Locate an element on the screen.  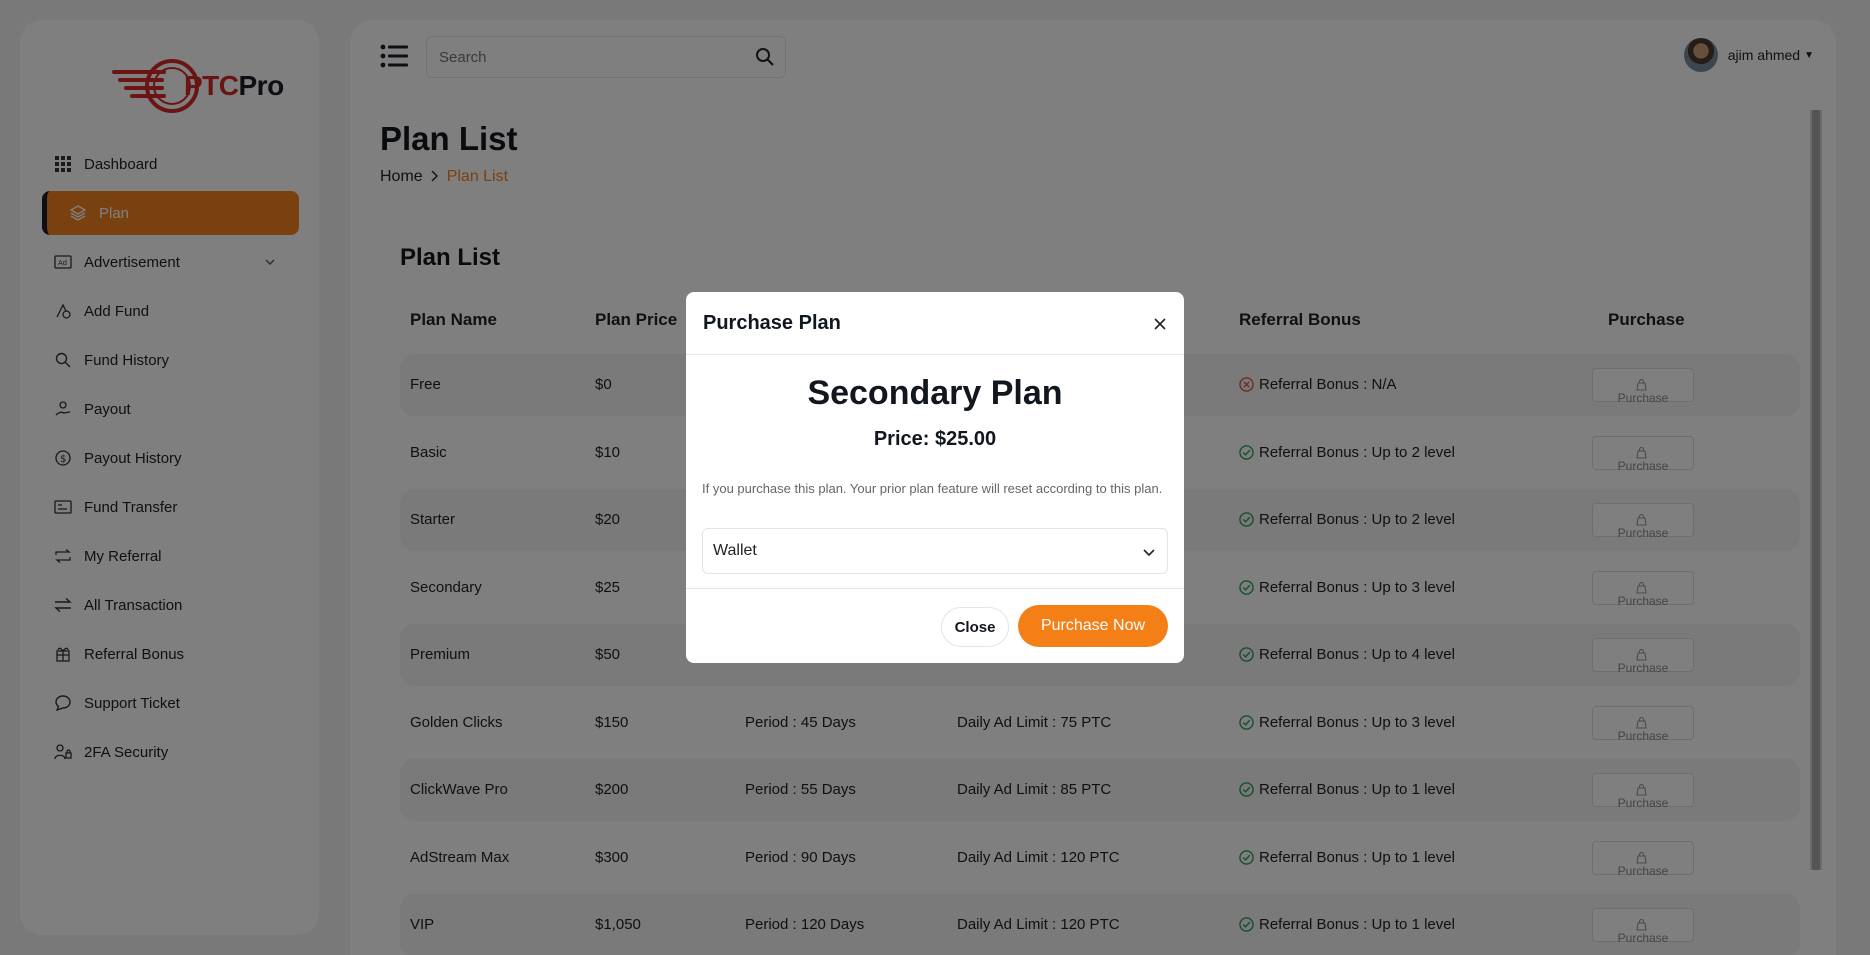
modal-footer: Close Purchase Now is located at coordinates (935, 625).